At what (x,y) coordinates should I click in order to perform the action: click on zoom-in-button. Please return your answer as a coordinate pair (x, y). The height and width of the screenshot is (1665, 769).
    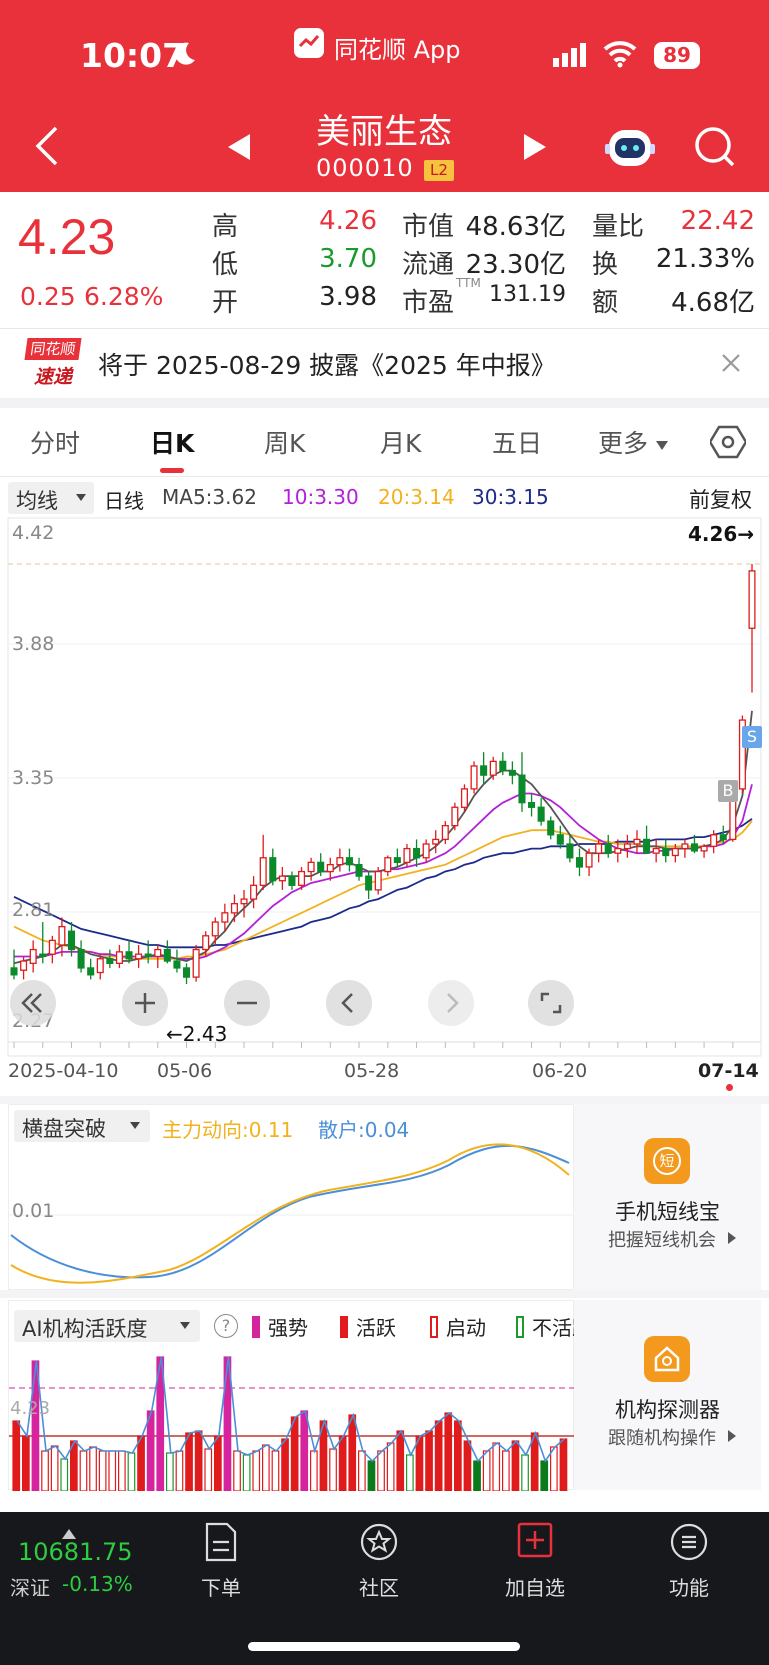
    Looking at the image, I should click on (145, 1003).